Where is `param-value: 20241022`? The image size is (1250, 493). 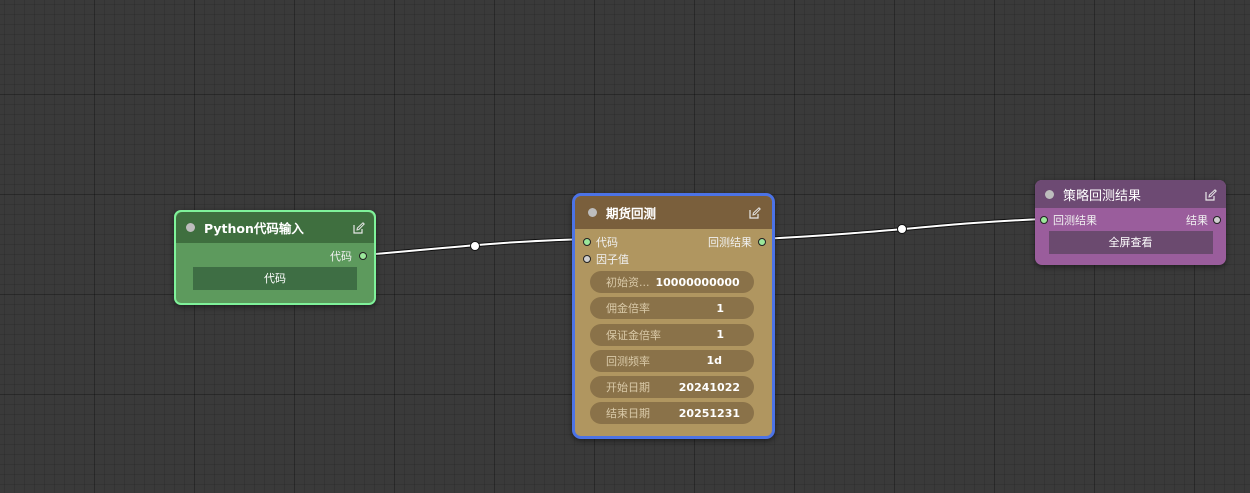
param-value: 20241022 is located at coordinates (709, 387).